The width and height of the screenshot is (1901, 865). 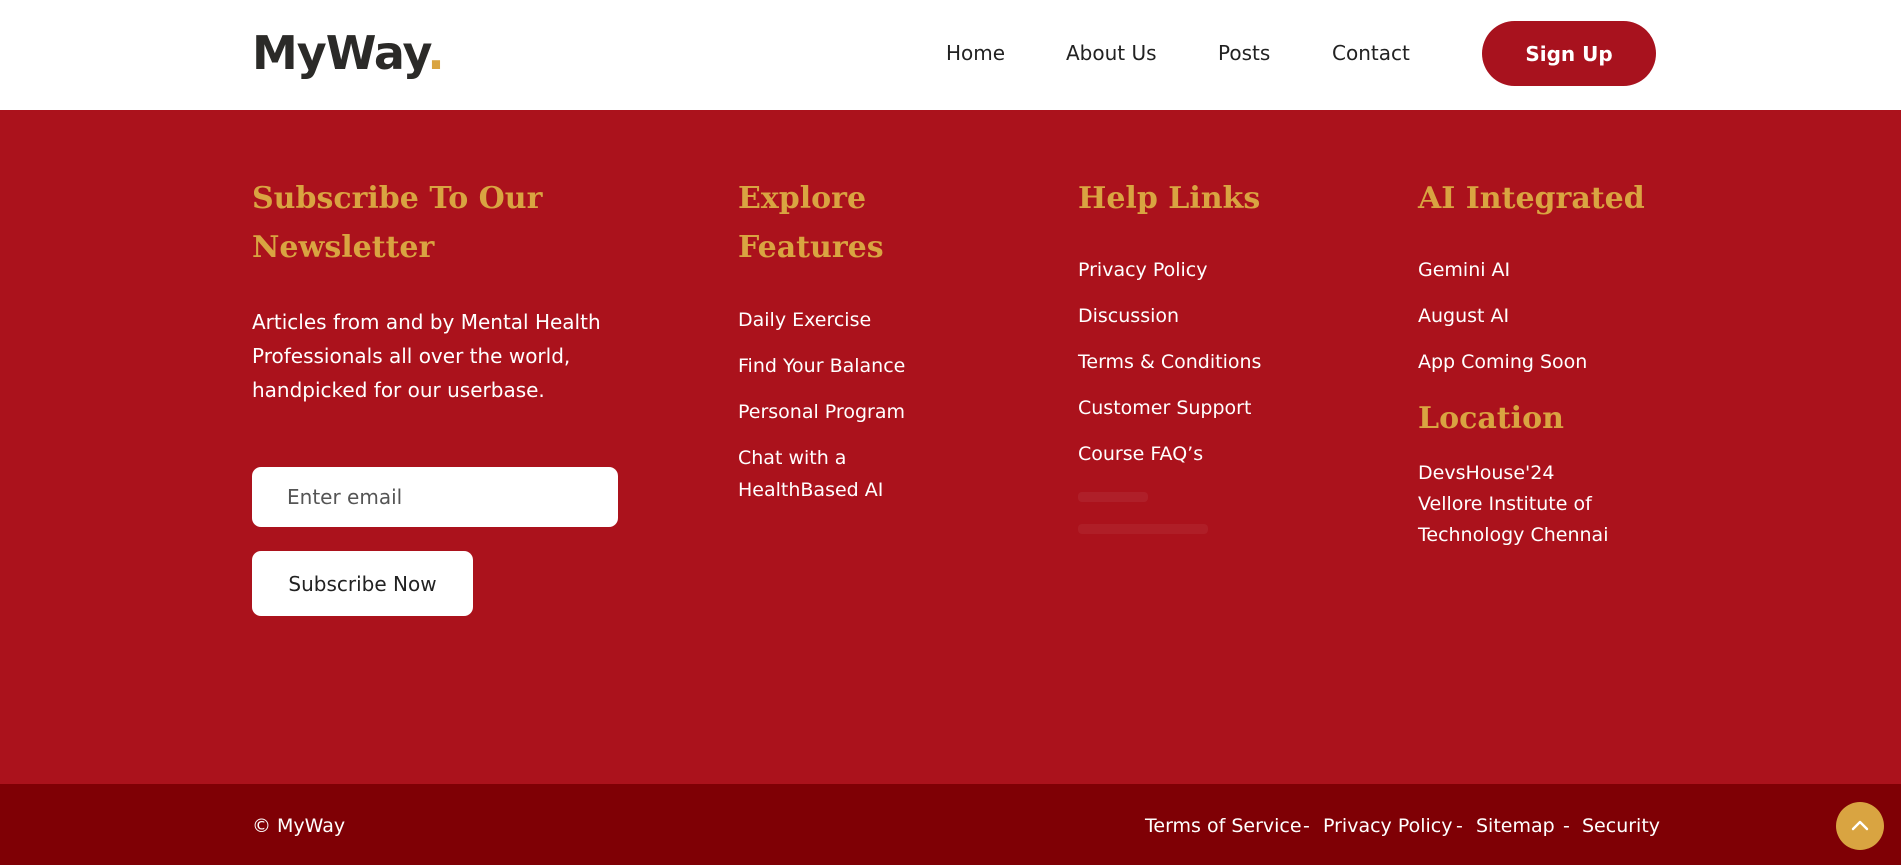 I want to click on help-link-customer-support: Customer Support, so click(x=1164, y=408).